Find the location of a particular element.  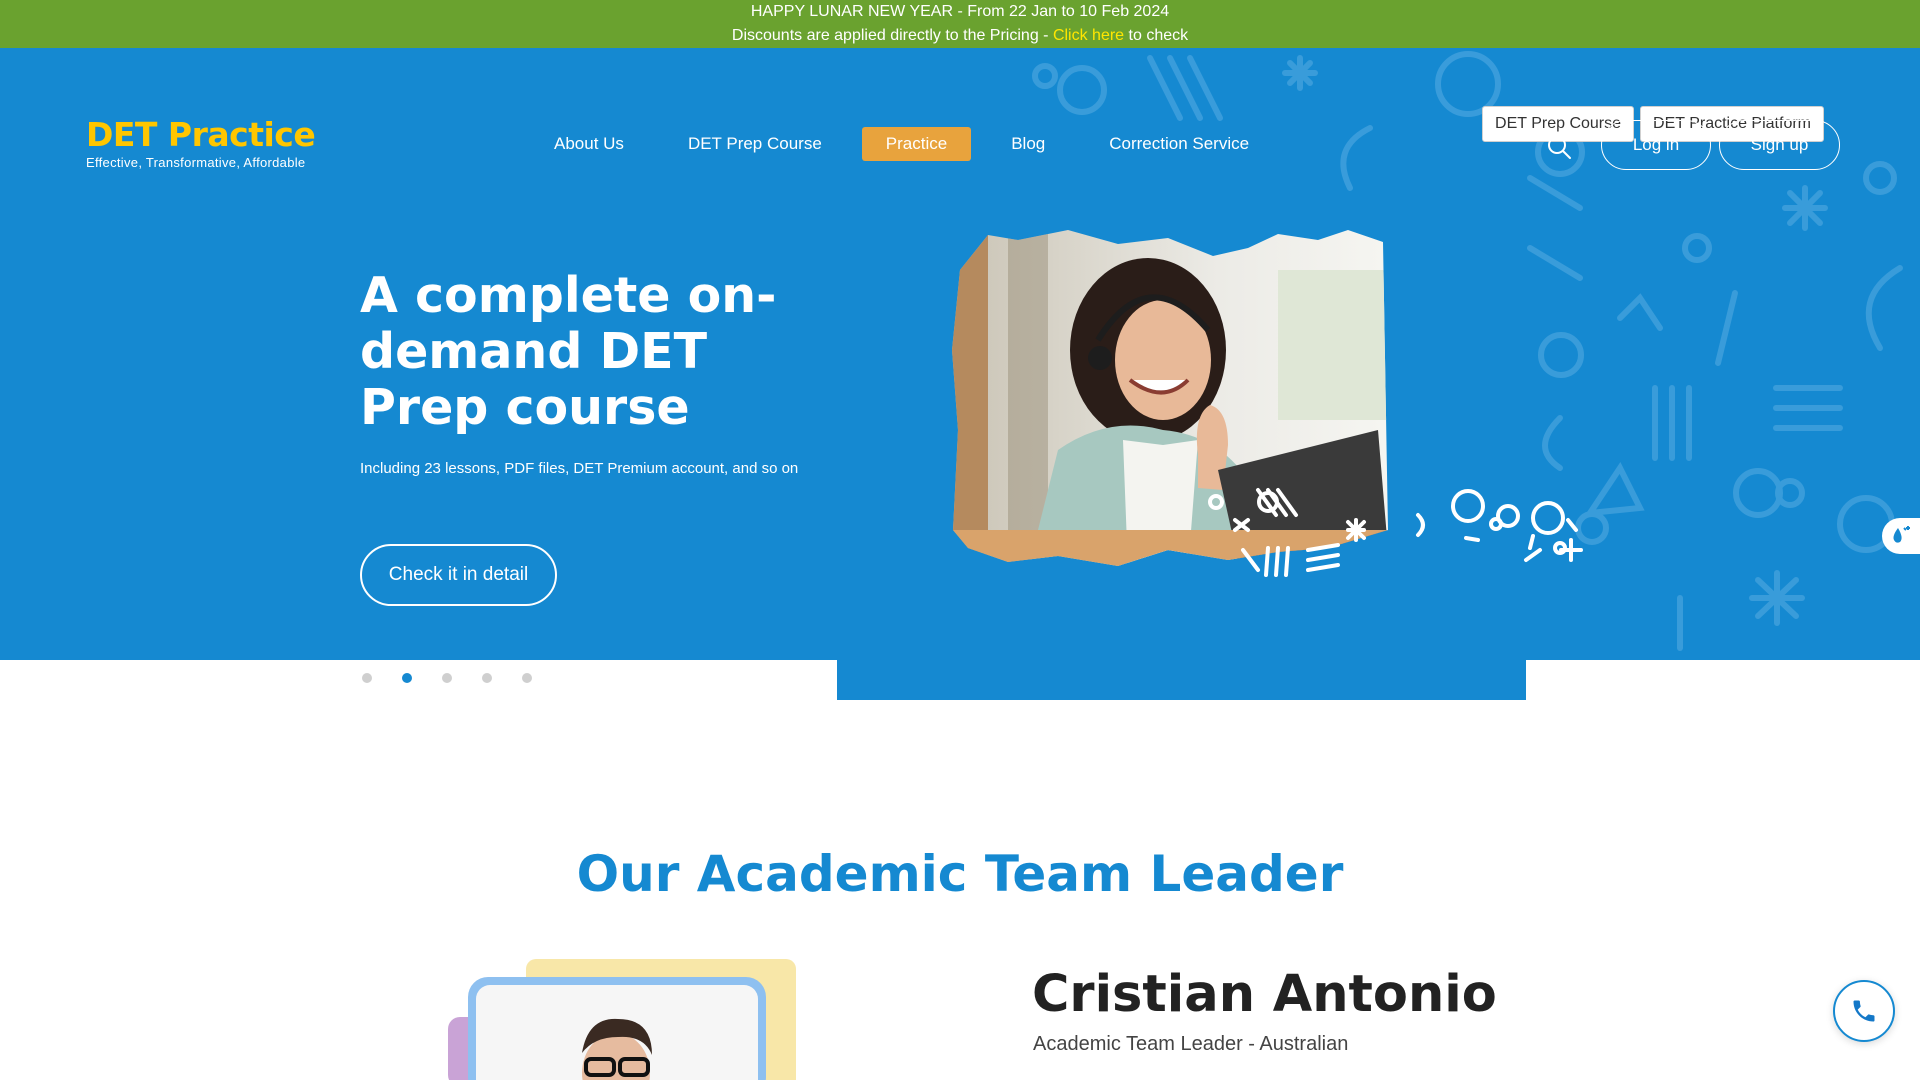

hero-title: A complete on-demand DET Prep course is located at coordinates (568, 351).